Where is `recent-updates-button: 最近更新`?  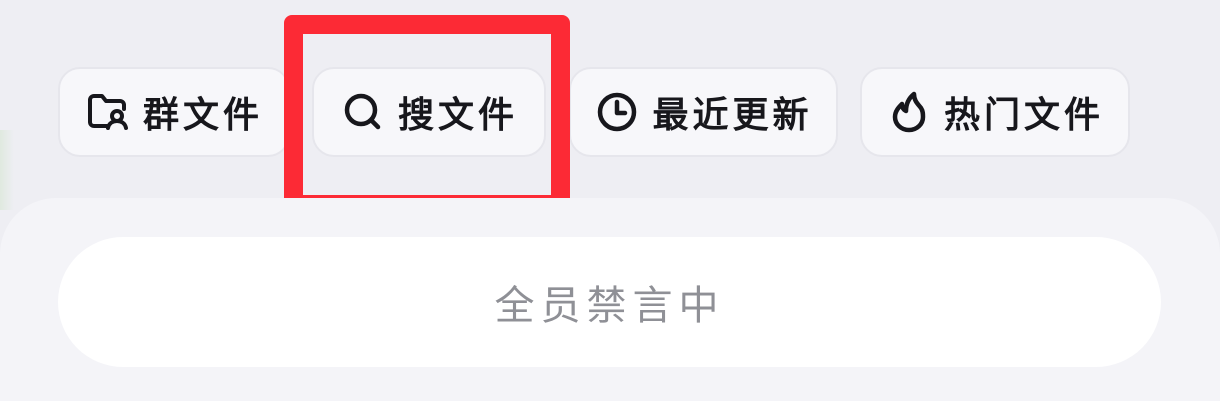 recent-updates-button: 最近更新 is located at coordinates (703, 112).